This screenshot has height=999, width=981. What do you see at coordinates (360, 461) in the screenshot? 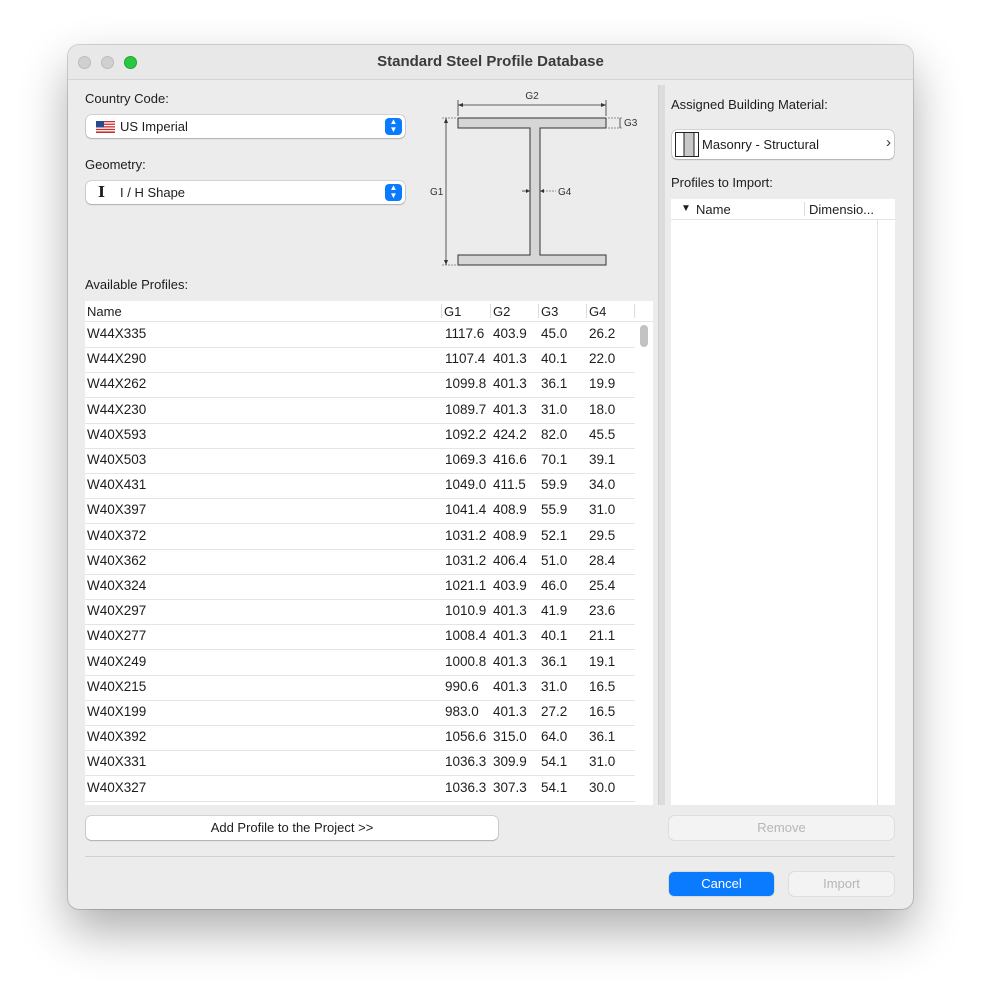
I see `table-row: W40X503 1069.3 416.6 70.1 39.1` at bounding box center [360, 461].